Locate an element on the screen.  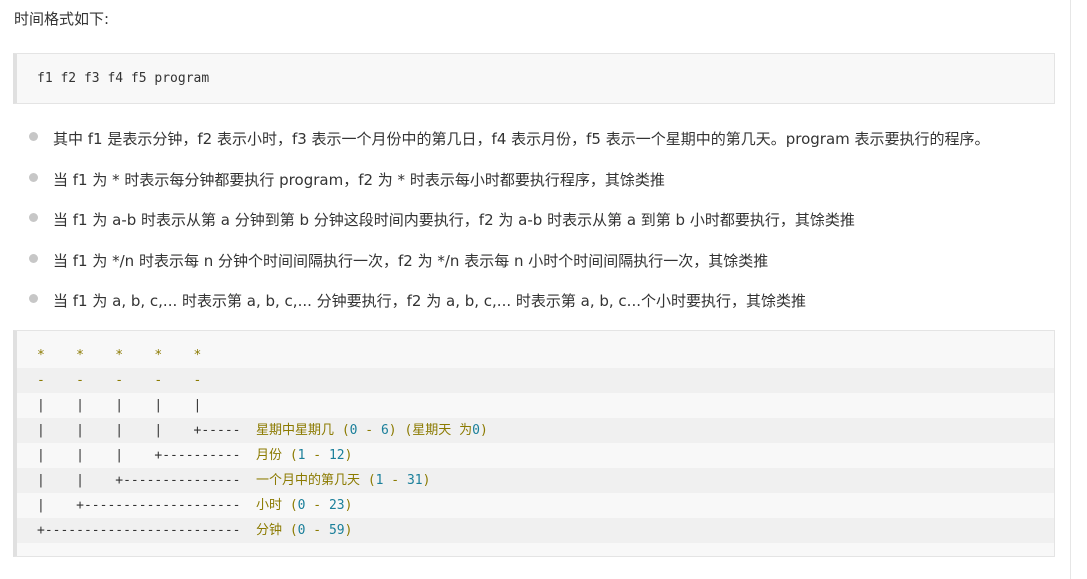
diagram-row: | | | | | is located at coordinates (535, 405).